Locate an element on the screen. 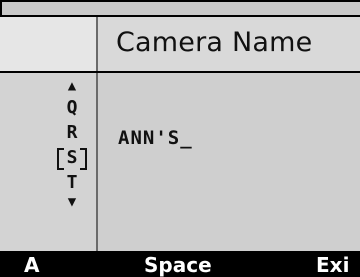 The image size is (360, 277). header-left-panel is located at coordinates (48, 44).